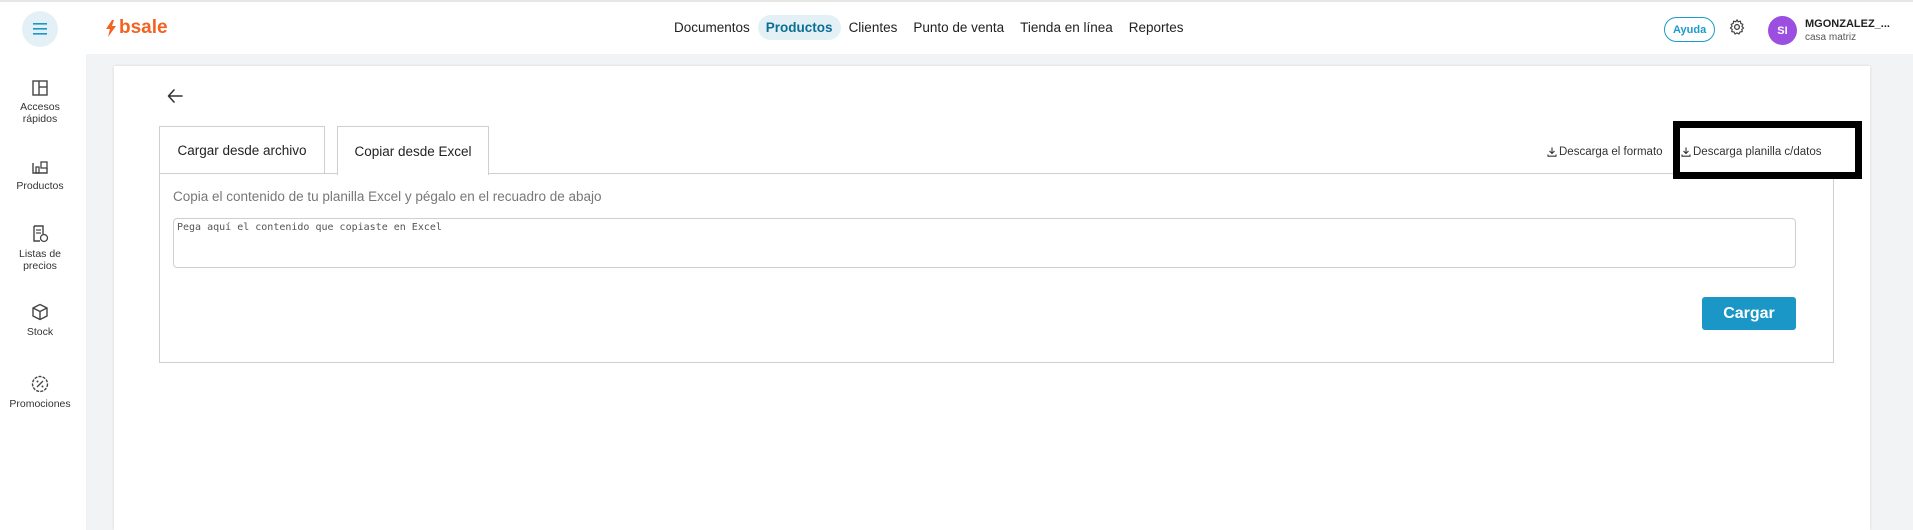 The image size is (1913, 530). Describe the element at coordinates (40, 384) in the screenshot. I see `promo-icon` at that location.